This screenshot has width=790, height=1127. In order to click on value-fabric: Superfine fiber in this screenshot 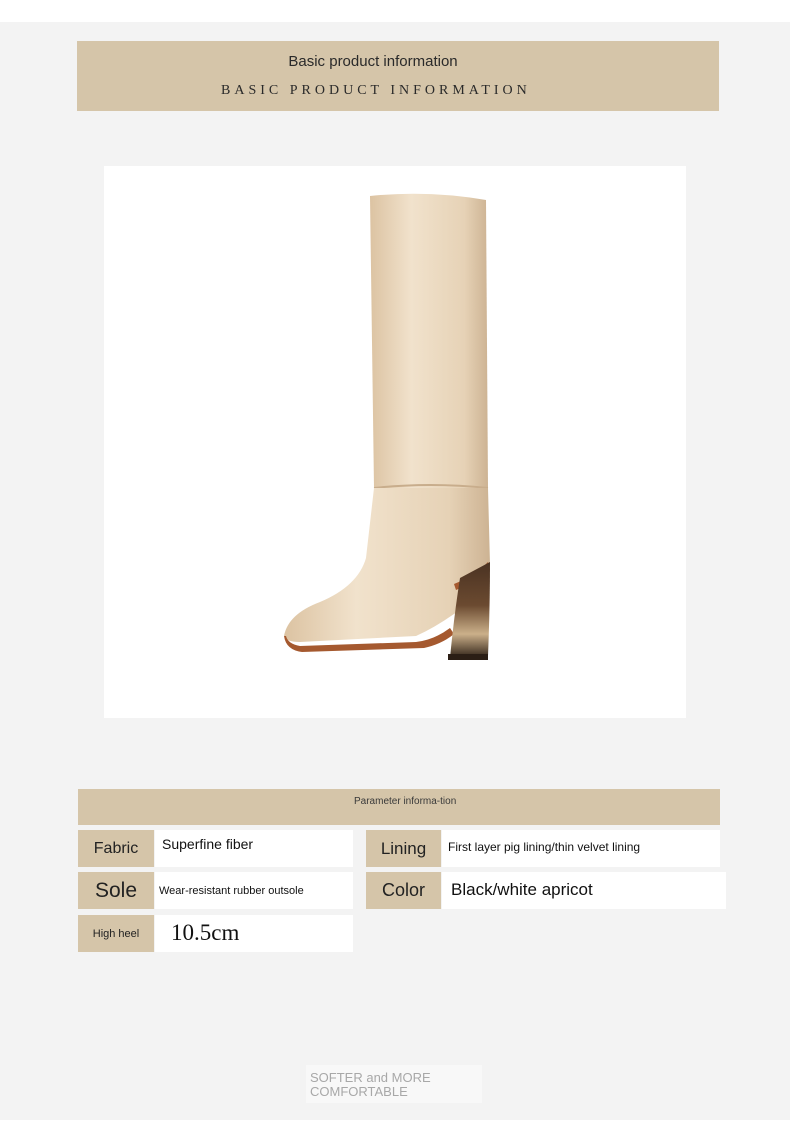, I will do `click(254, 848)`.